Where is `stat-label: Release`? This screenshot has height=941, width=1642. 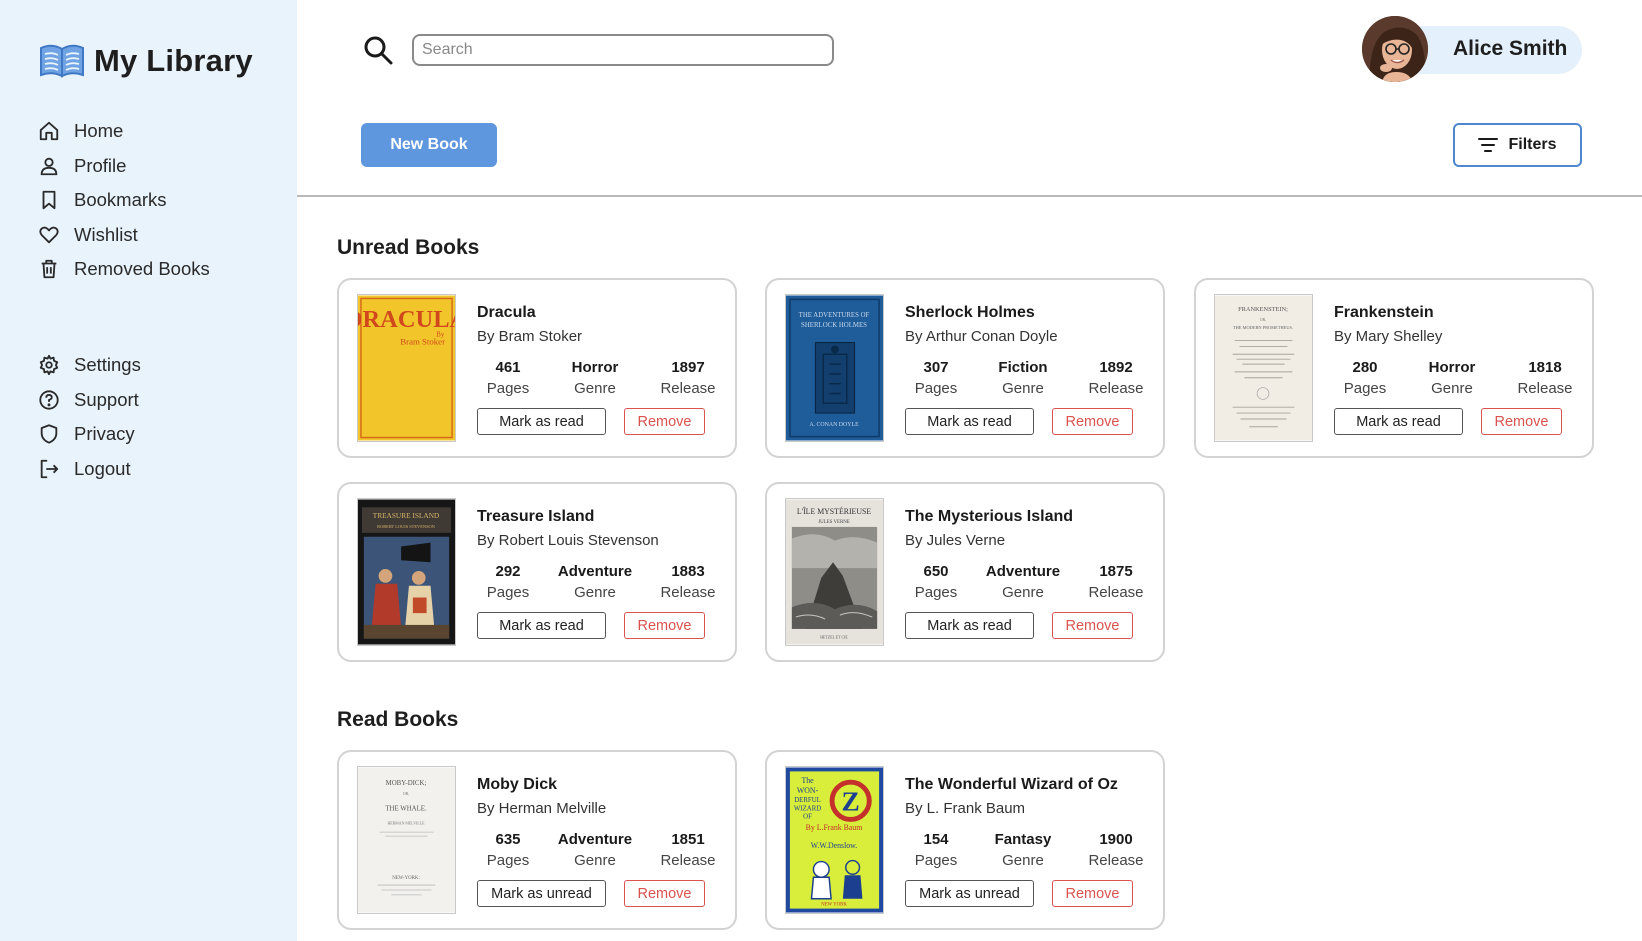
stat-label: Release is located at coordinates (1116, 592).